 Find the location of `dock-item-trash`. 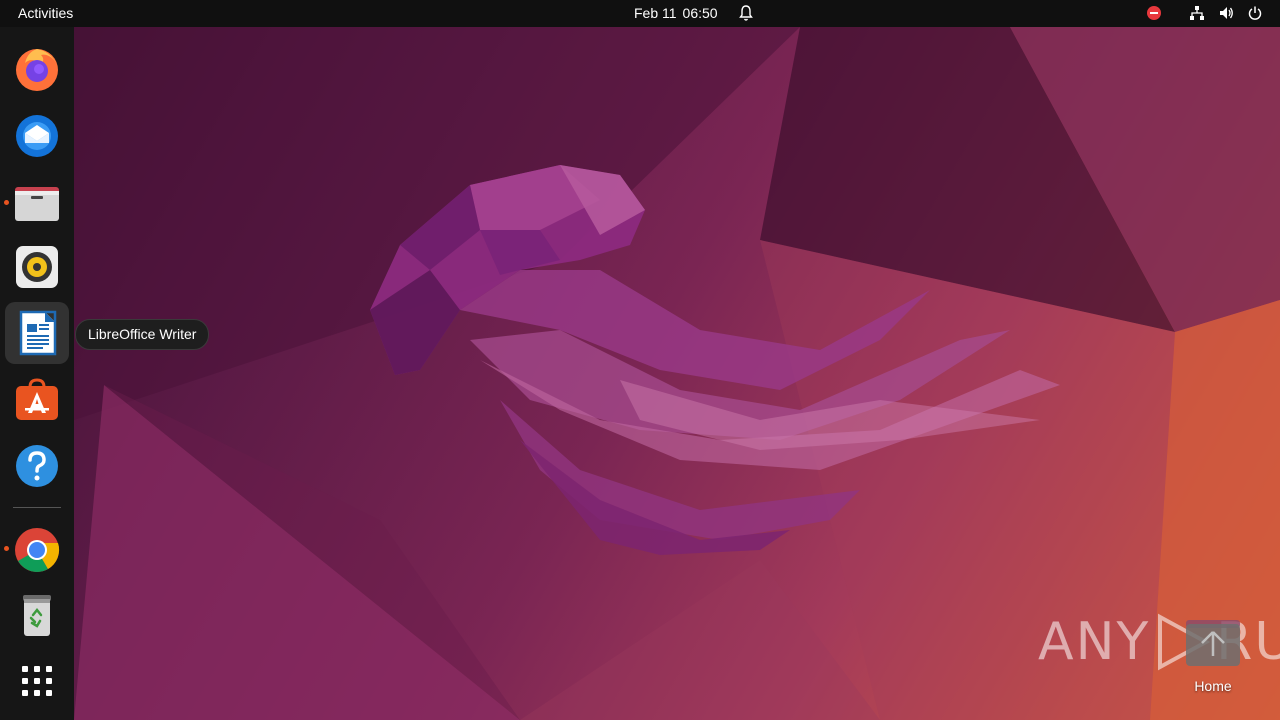

dock-item-trash is located at coordinates (37, 615).